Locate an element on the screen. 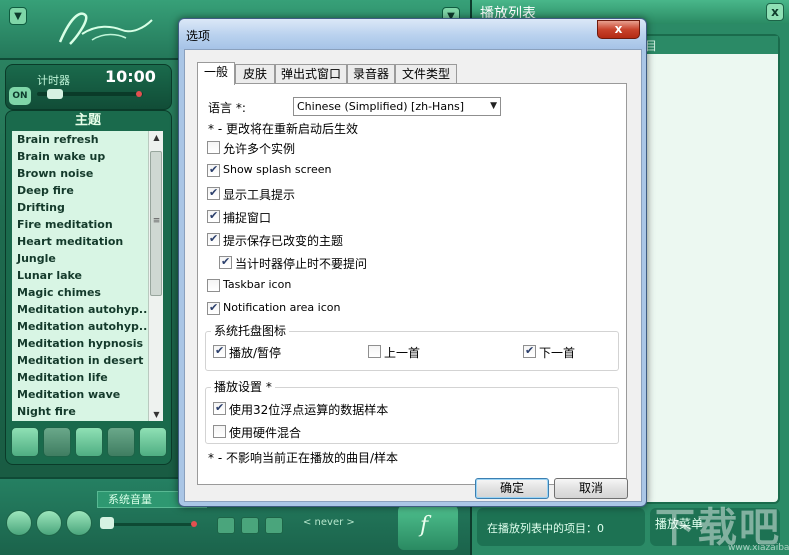 The height and width of the screenshot is (555, 789). timer-on-button: ON is located at coordinates (20, 96).